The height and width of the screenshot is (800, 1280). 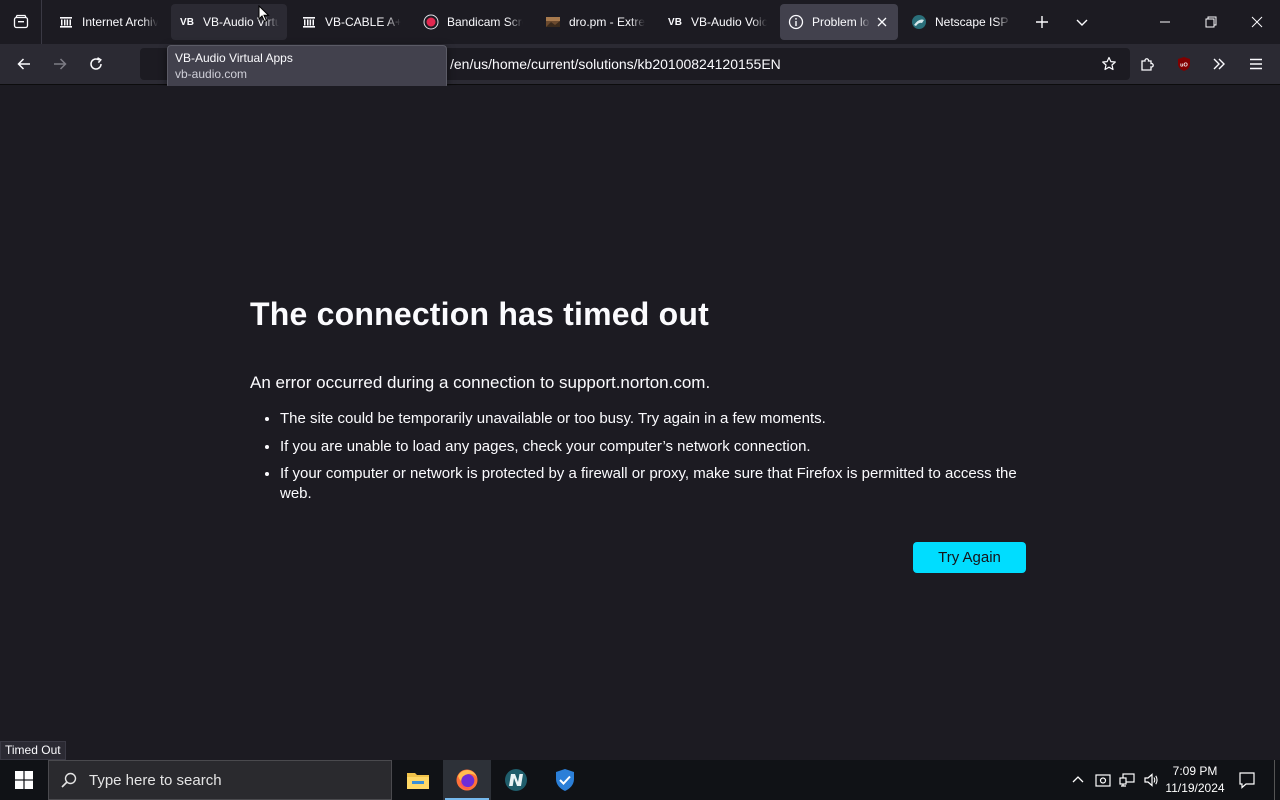 I want to click on arrow-right-icon, so click(x=60, y=64).